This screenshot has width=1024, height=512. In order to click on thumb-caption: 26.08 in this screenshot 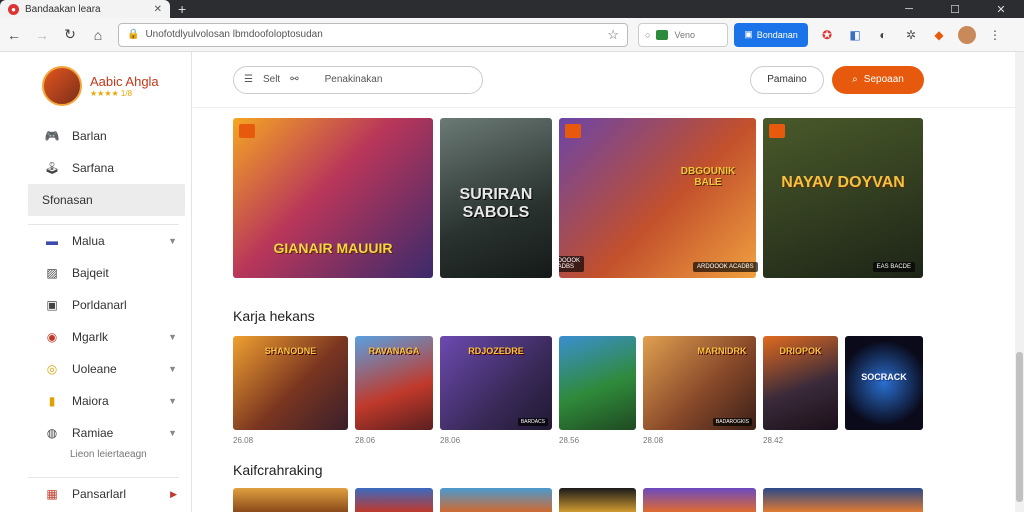, I will do `click(243, 440)`.